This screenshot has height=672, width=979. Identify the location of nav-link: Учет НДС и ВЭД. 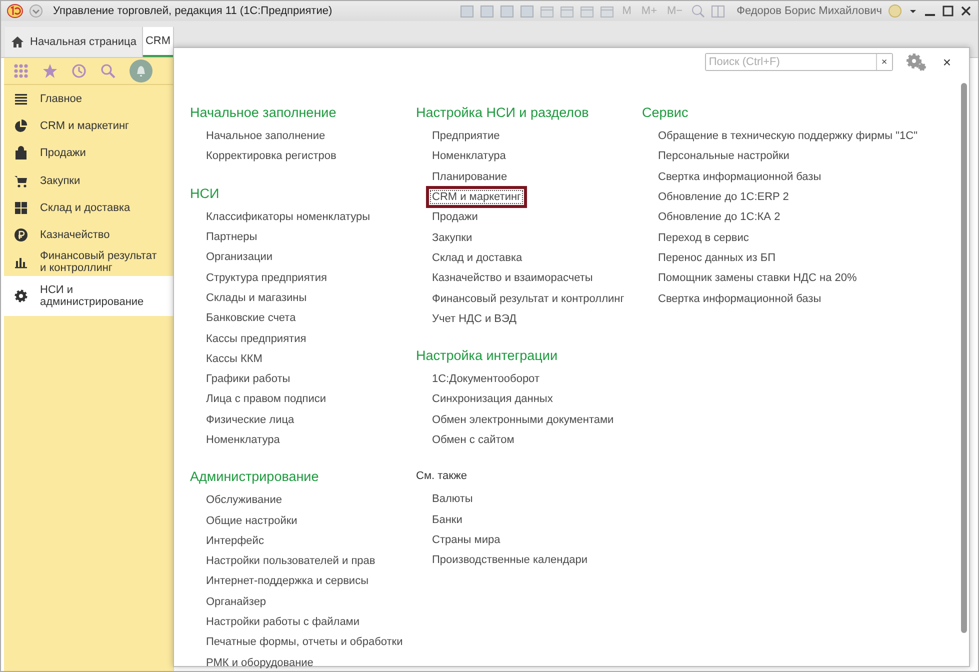
(474, 318).